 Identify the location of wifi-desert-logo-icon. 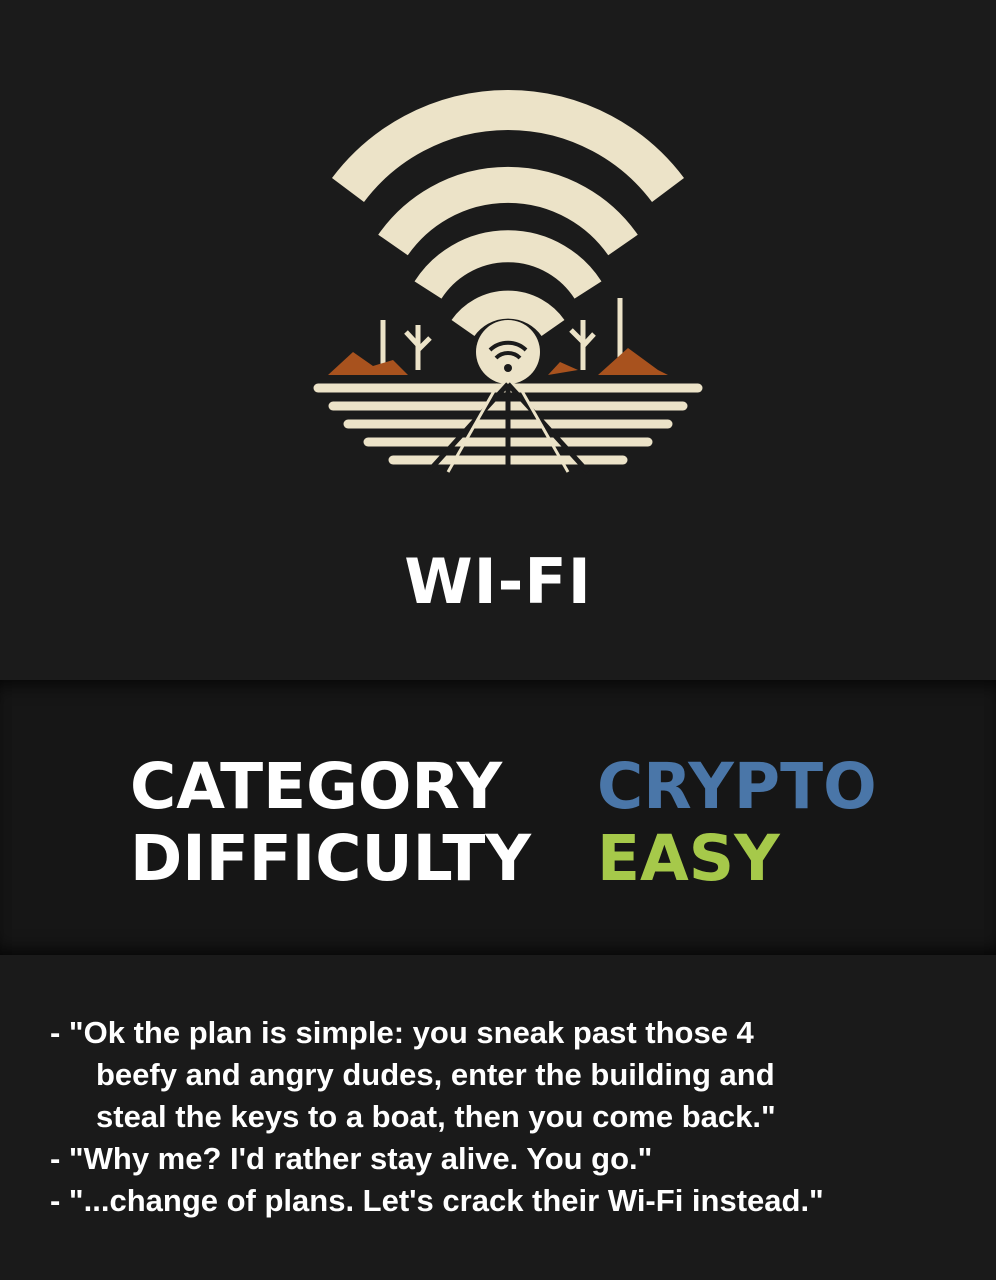
(508, 282).